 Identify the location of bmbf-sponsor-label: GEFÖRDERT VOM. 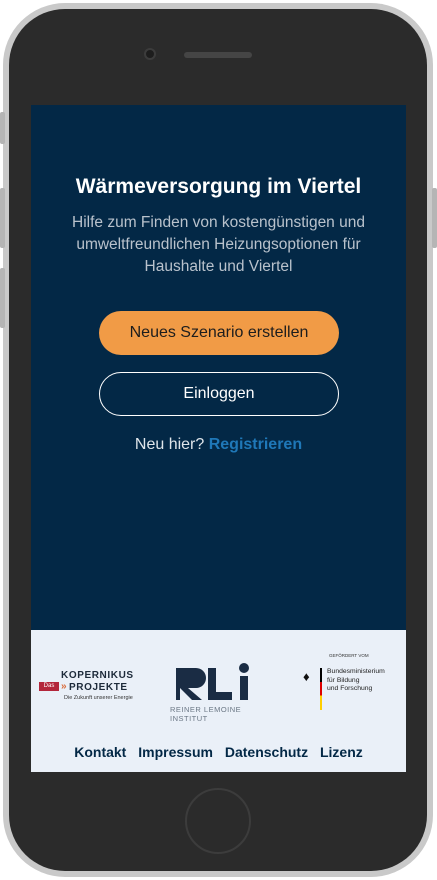
(349, 655).